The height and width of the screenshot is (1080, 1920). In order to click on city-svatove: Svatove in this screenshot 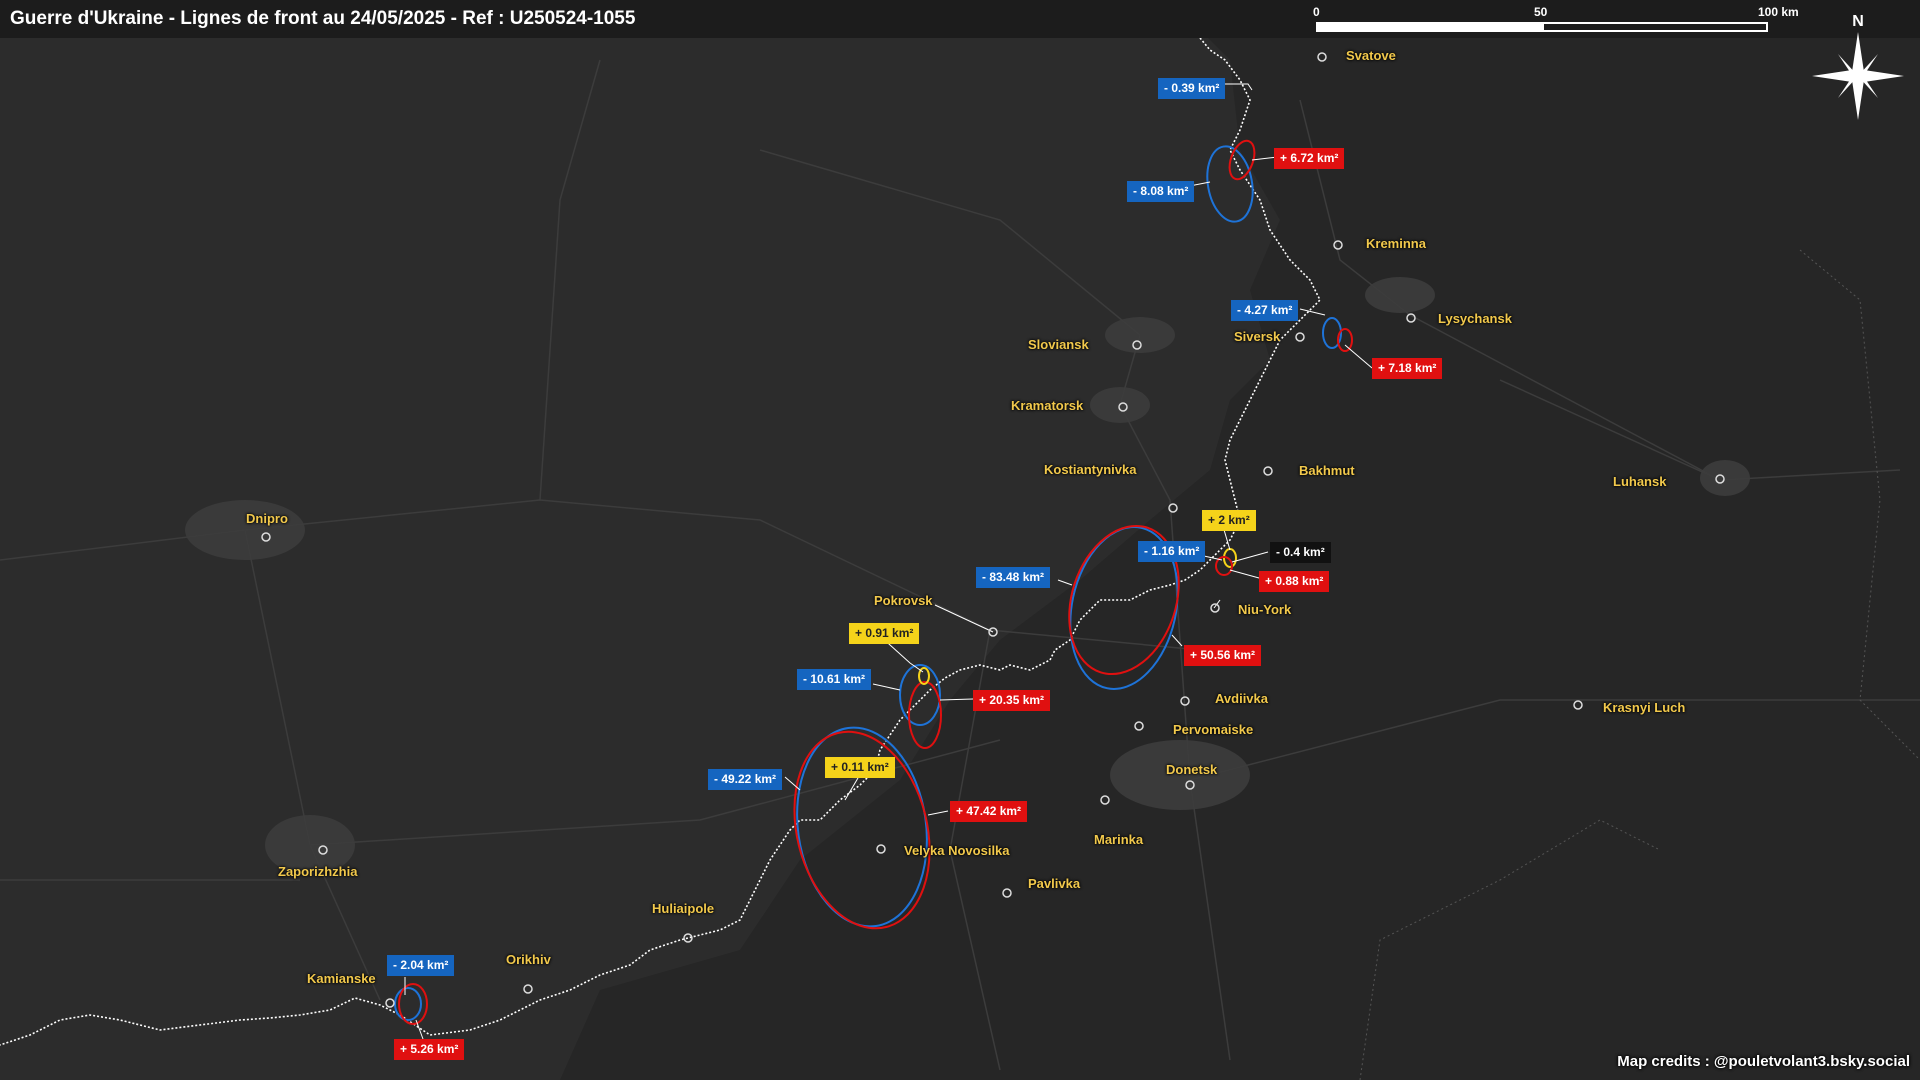, I will do `click(1371, 55)`.